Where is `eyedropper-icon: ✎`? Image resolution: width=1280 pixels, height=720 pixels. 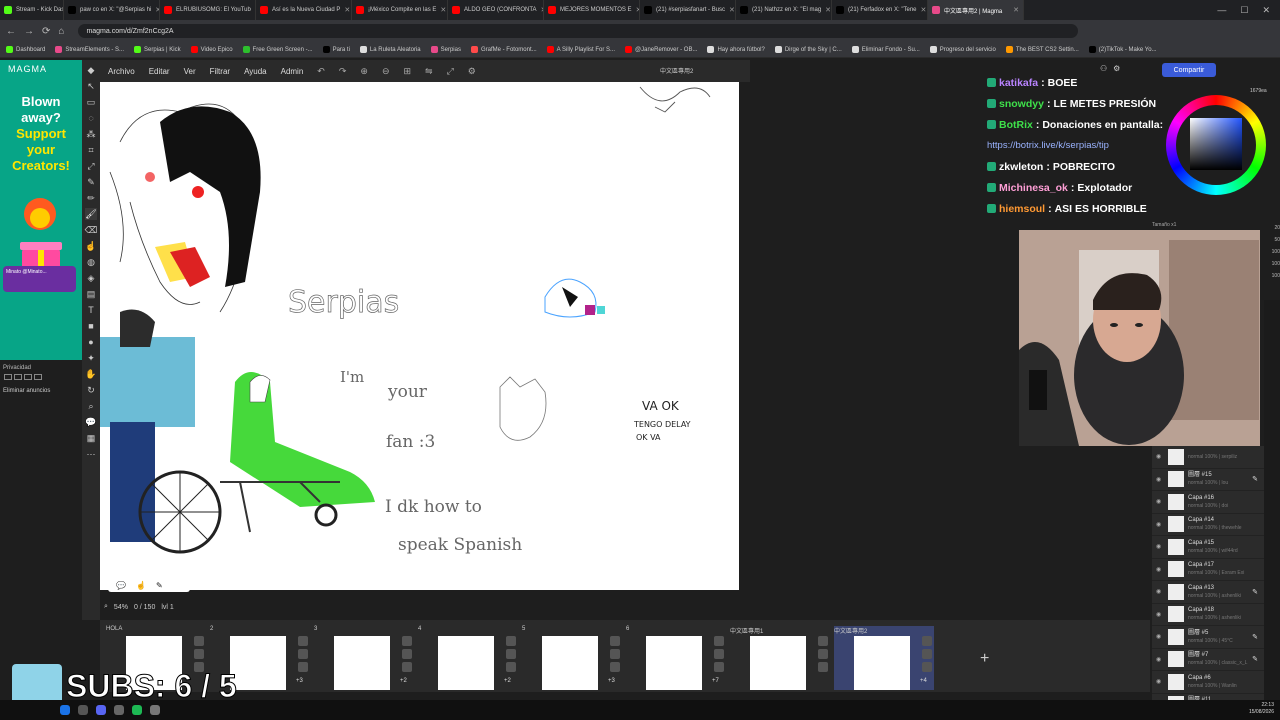
eyedropper-icon: ✎ is located at coordinates (91, 182).